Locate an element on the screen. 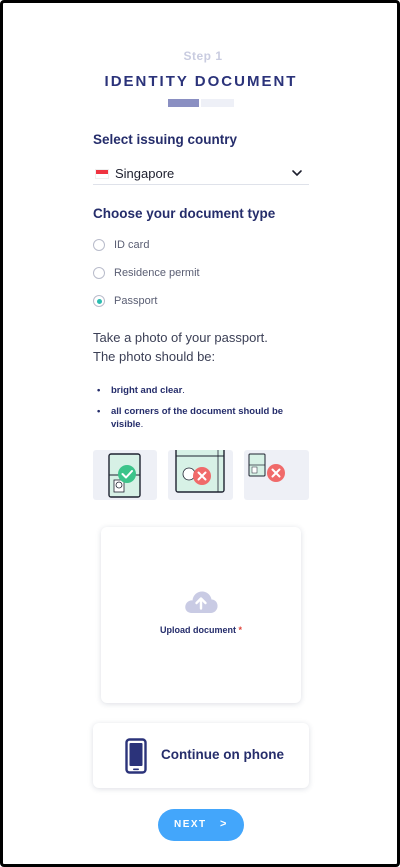 Image resolution: width=400 pixels, height=867 pixels. radio-label: Passport is located at coordinates (136, 301).